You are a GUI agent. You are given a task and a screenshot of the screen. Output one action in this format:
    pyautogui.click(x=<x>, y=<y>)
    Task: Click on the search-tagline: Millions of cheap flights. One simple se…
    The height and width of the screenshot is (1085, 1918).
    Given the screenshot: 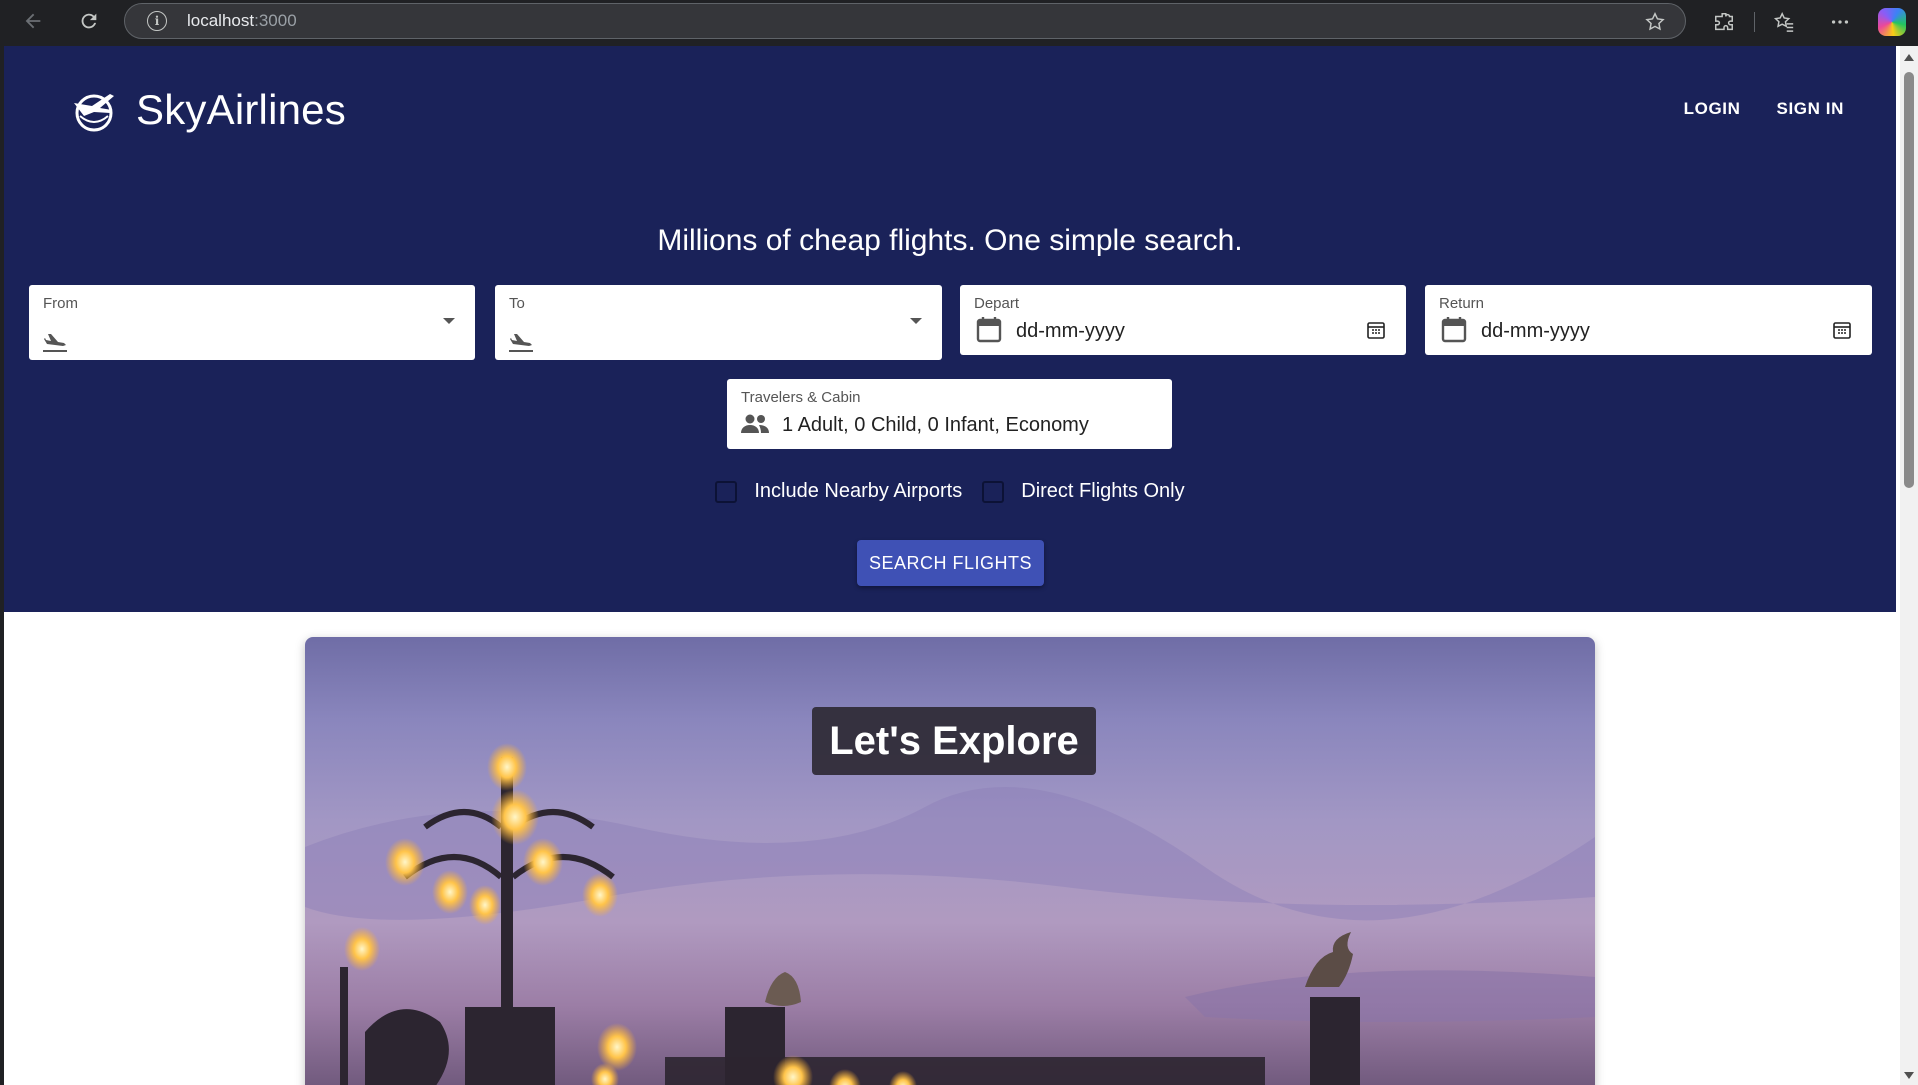 What is the action you would take?
    pyautogui.click(x=950, y=240)
    